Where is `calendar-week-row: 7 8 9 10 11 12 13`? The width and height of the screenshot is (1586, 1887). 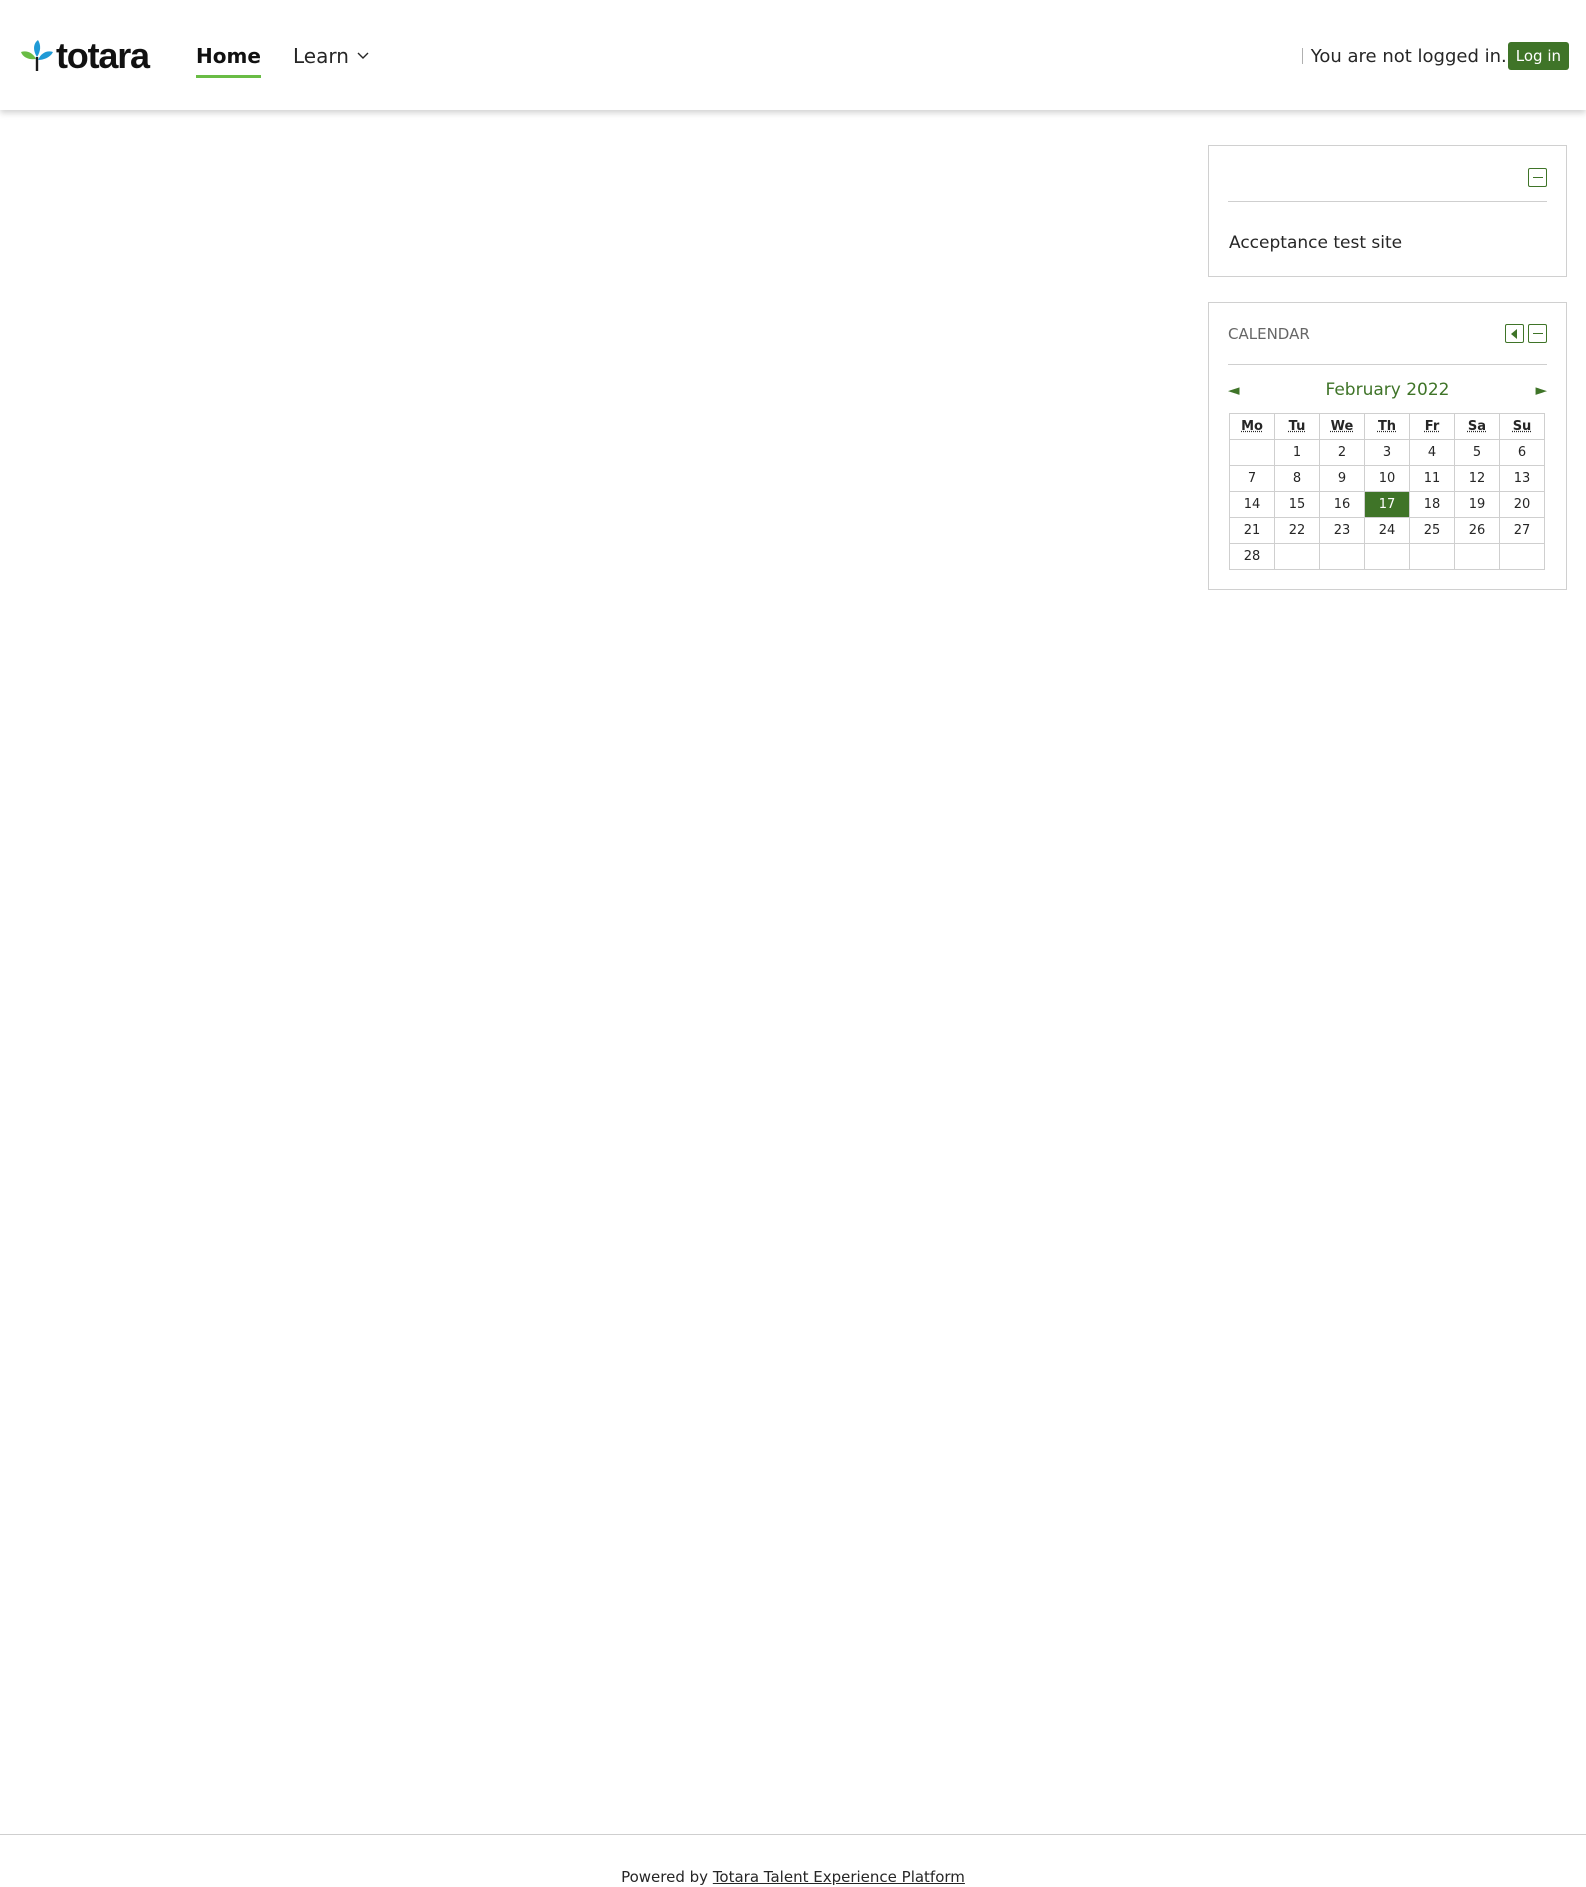
calendar-week-row: 7 8 9 10 11 12 13 is located at coordinates (1387, 478).